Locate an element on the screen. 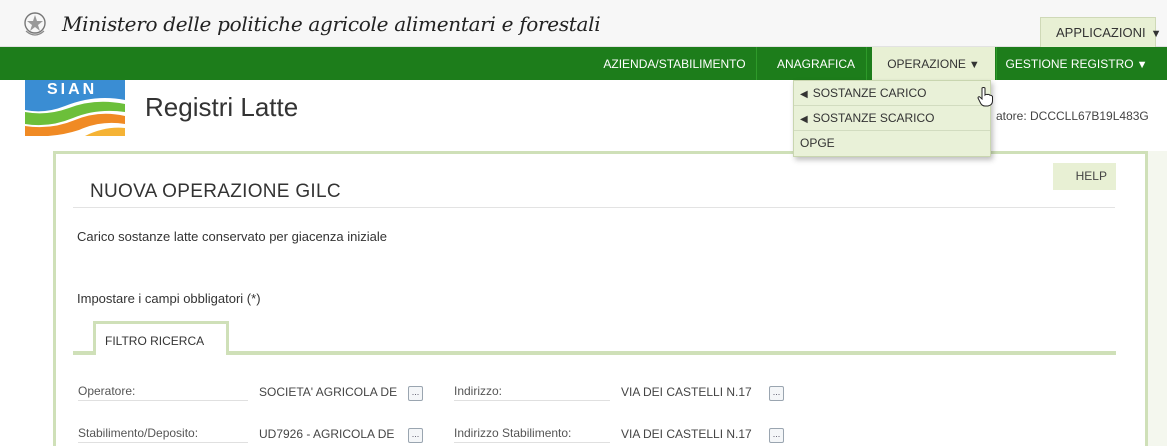 Image resolution: width=1167 pixels, height=446 pixels. menu-item-label: SOSTANZE SCARICO is located at coordinates (873, 118).